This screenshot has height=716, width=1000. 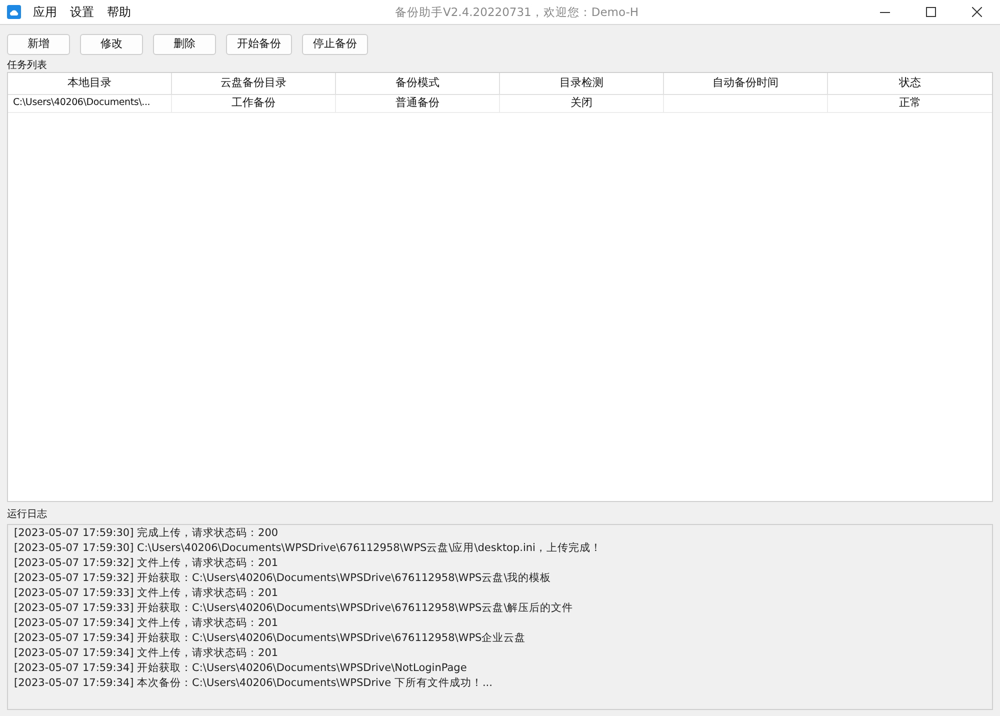 What do you see at coordinates (27, 514) in the screenshot?
I see `section-label: 运行日志` at bounding box center [27, 514].